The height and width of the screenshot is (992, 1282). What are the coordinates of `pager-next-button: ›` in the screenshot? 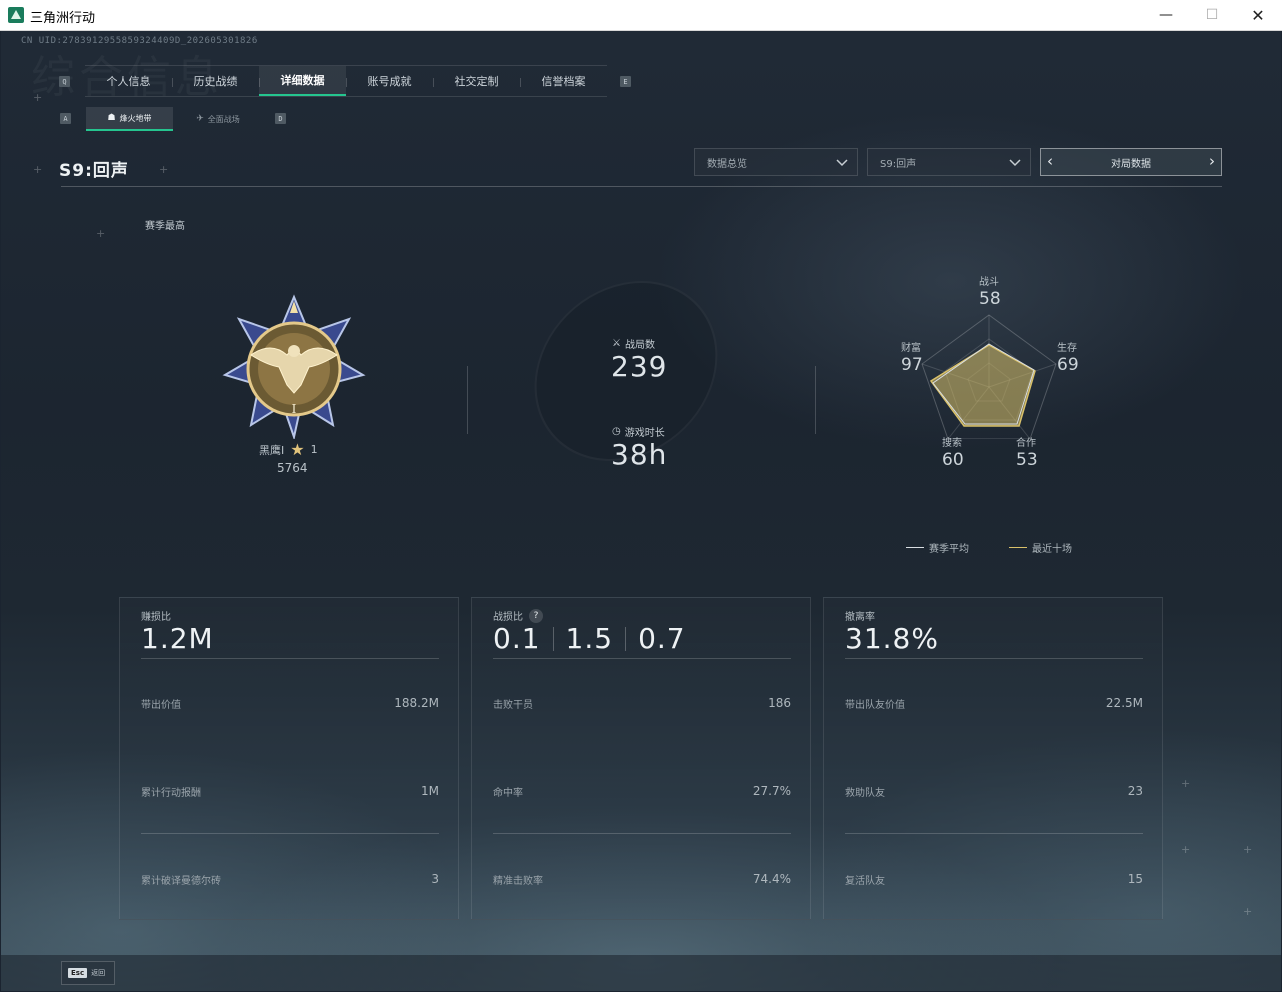 It's located at (1212, 161).